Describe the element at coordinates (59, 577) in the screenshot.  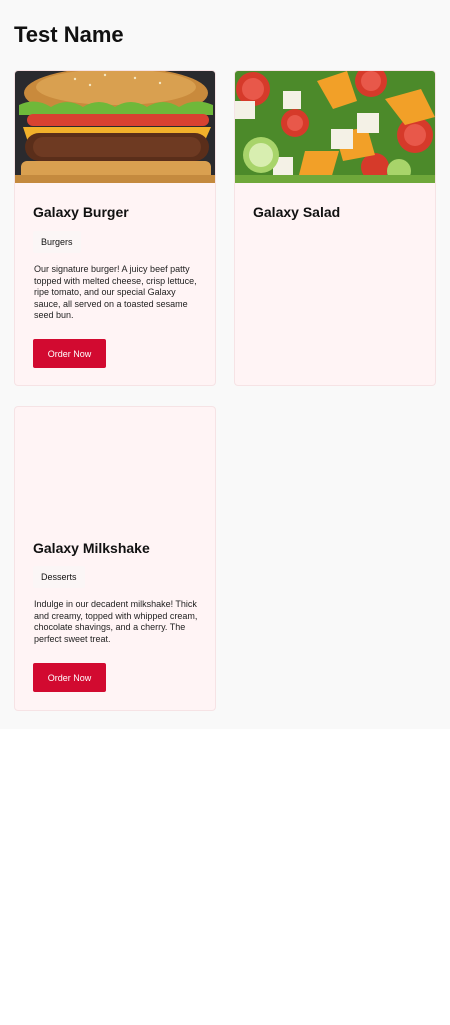
I see `category-tag: Desserts` at that location.